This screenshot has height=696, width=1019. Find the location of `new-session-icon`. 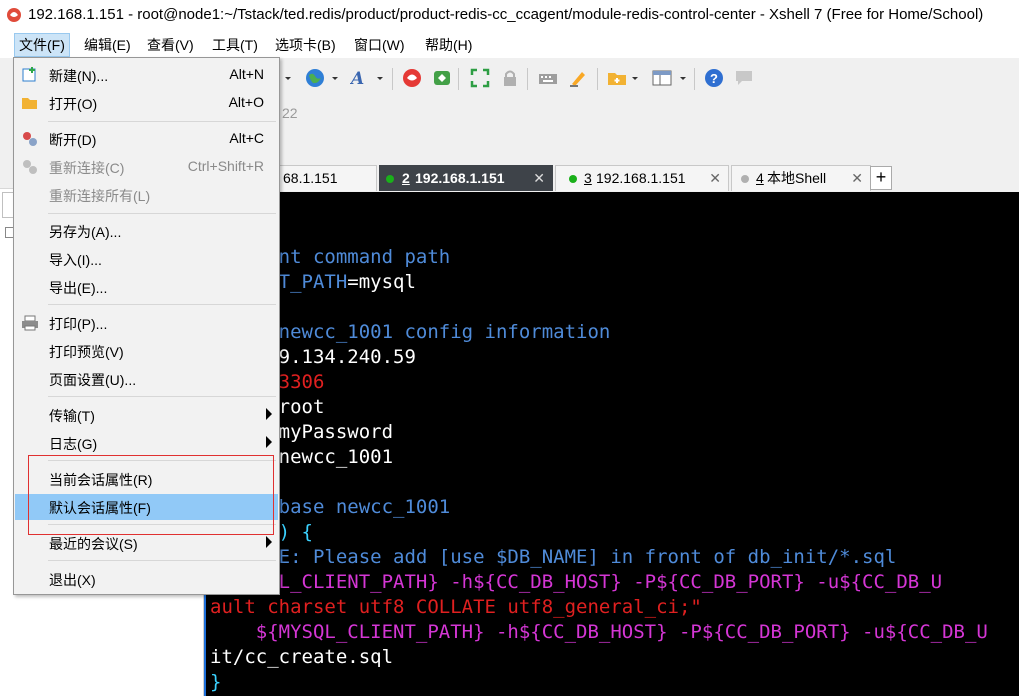

new-session-icon is located at coordinates (29, 74).